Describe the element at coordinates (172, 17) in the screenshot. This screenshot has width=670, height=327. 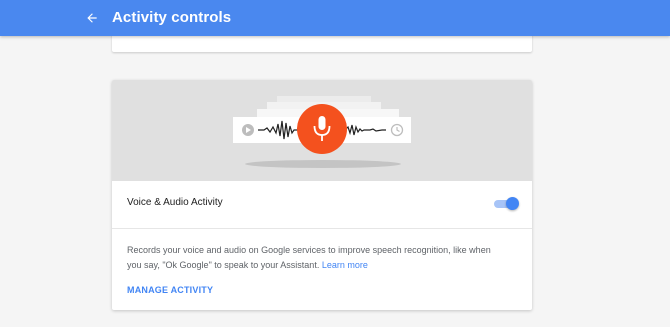
I see `page-title: Activity controls` at that location.